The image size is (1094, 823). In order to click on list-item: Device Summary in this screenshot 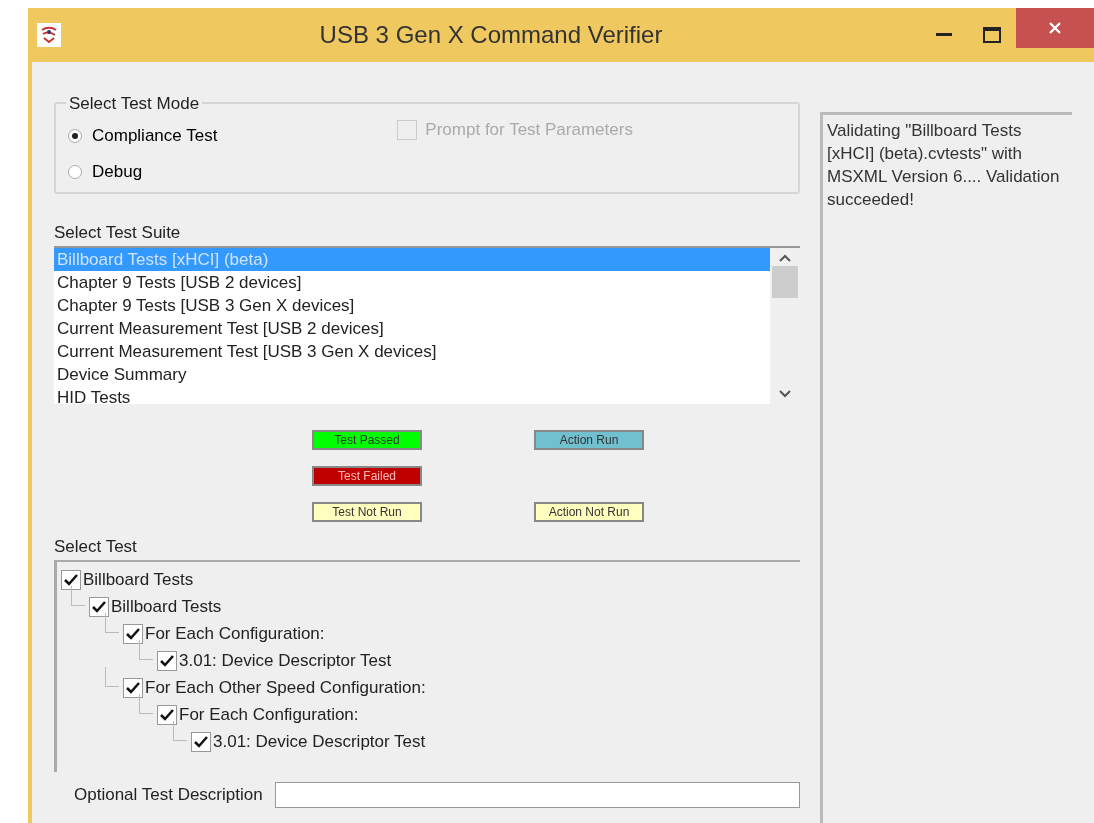, I will do `click(412, 374)`.